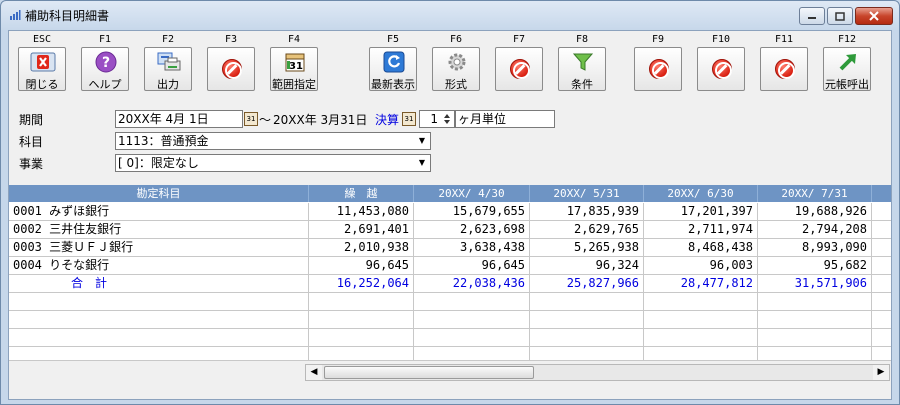 The image size is (900, 405). I want to click on f3-disabled-button, so click(231, 69).